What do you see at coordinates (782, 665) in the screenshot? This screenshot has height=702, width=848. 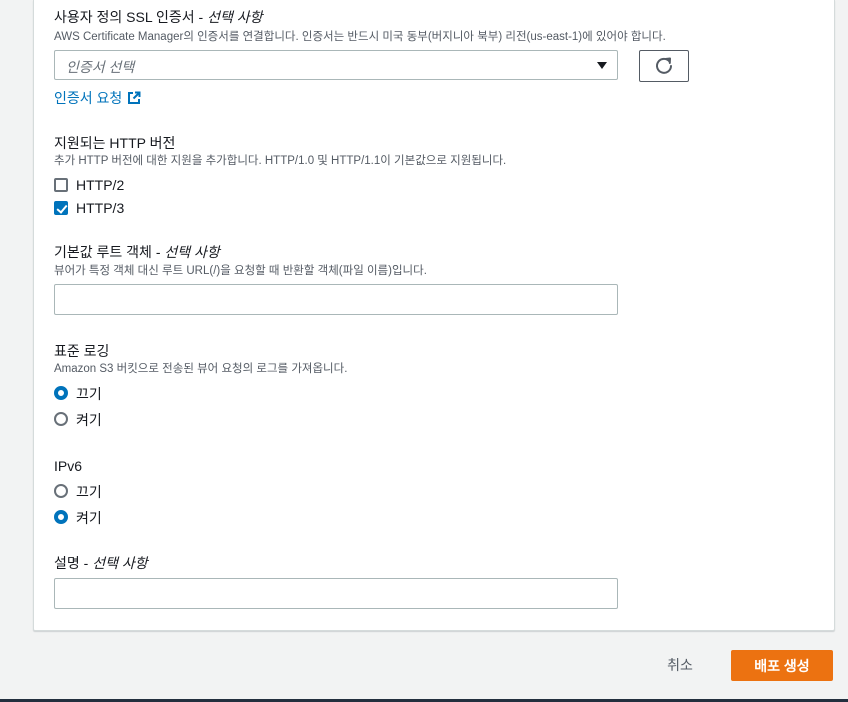 I see `create-distribution-button: 배포 생성` at bounding box center [782, 665].